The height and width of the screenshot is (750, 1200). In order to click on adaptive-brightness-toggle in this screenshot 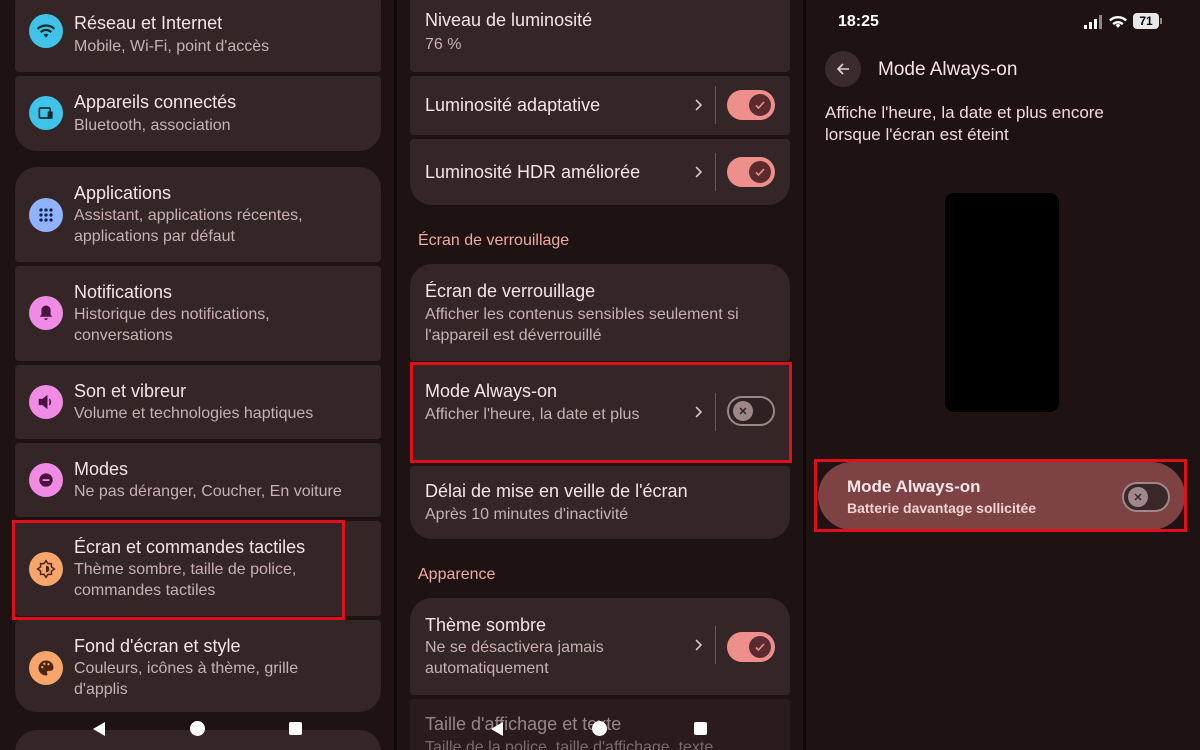, I will do `click(751, 105)`.